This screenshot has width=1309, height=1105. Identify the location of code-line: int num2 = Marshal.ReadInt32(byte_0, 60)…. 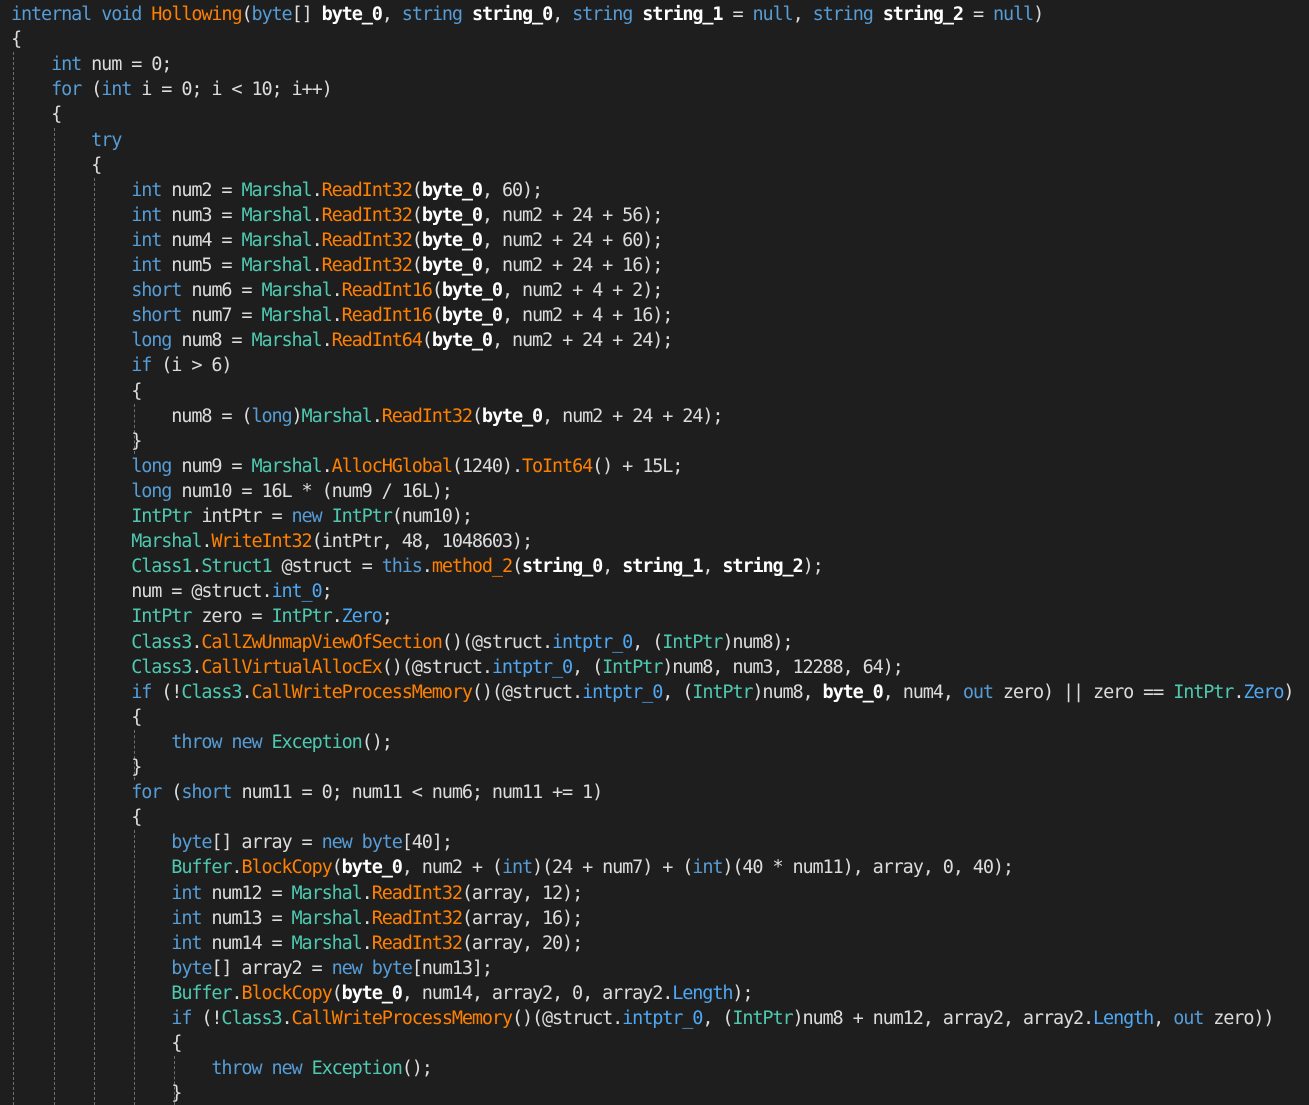
(277, 190).